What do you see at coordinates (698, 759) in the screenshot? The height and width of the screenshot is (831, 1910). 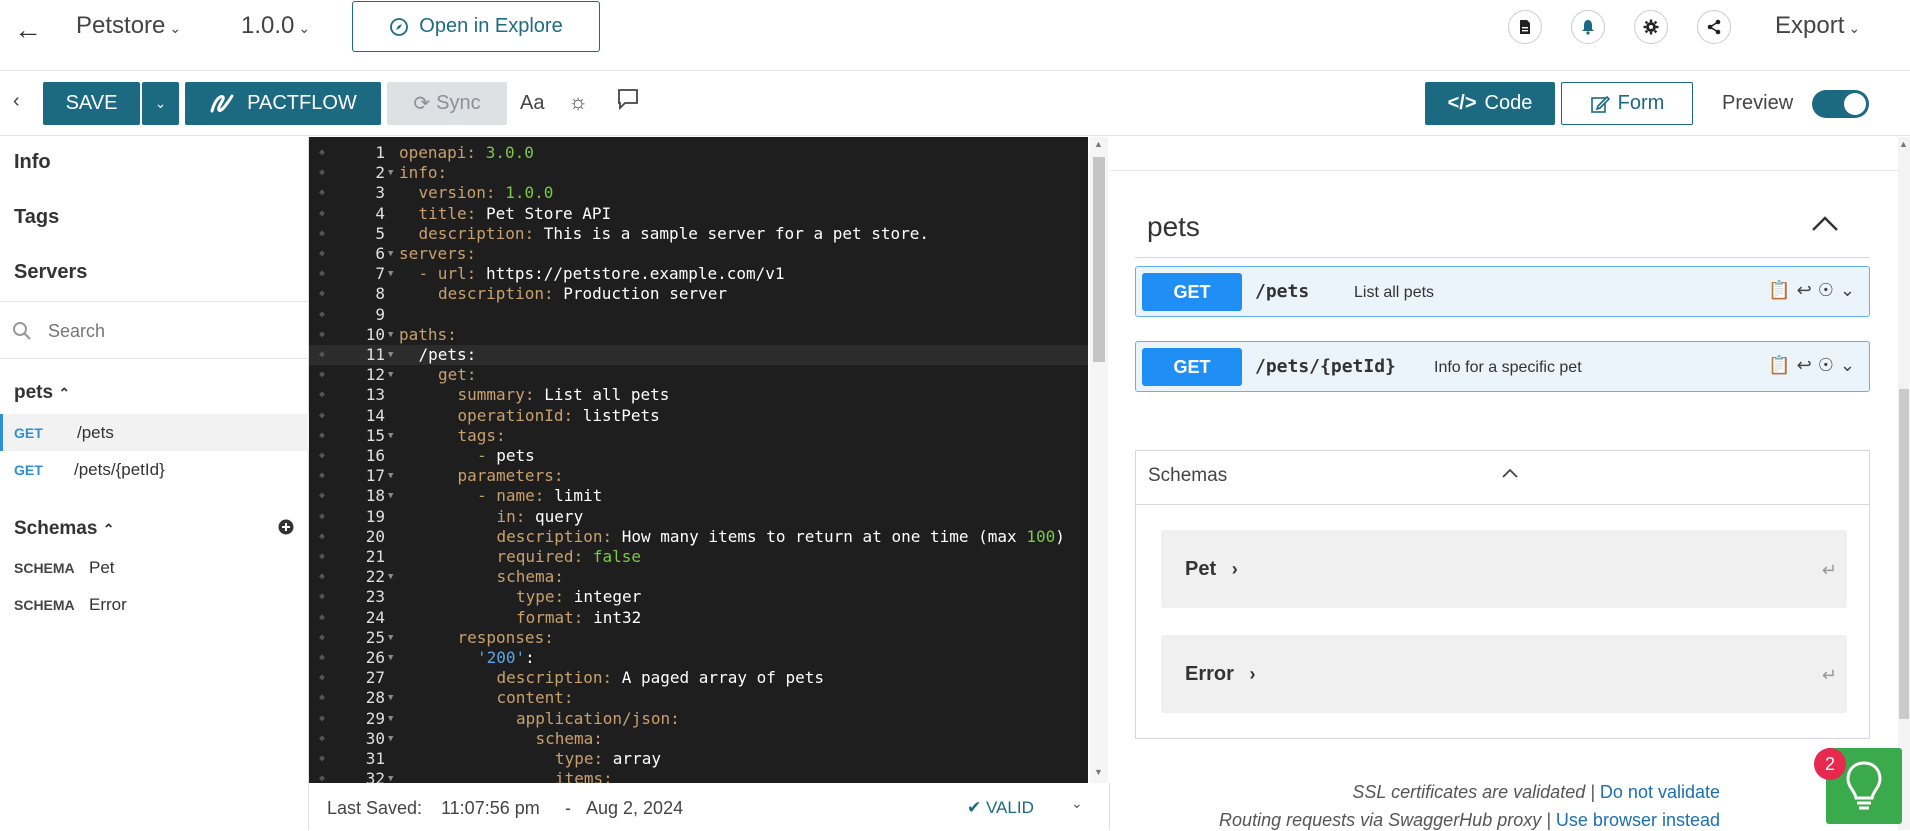 I see `code-line: ◆ 31 type: array` at bounding box center [698, 759].